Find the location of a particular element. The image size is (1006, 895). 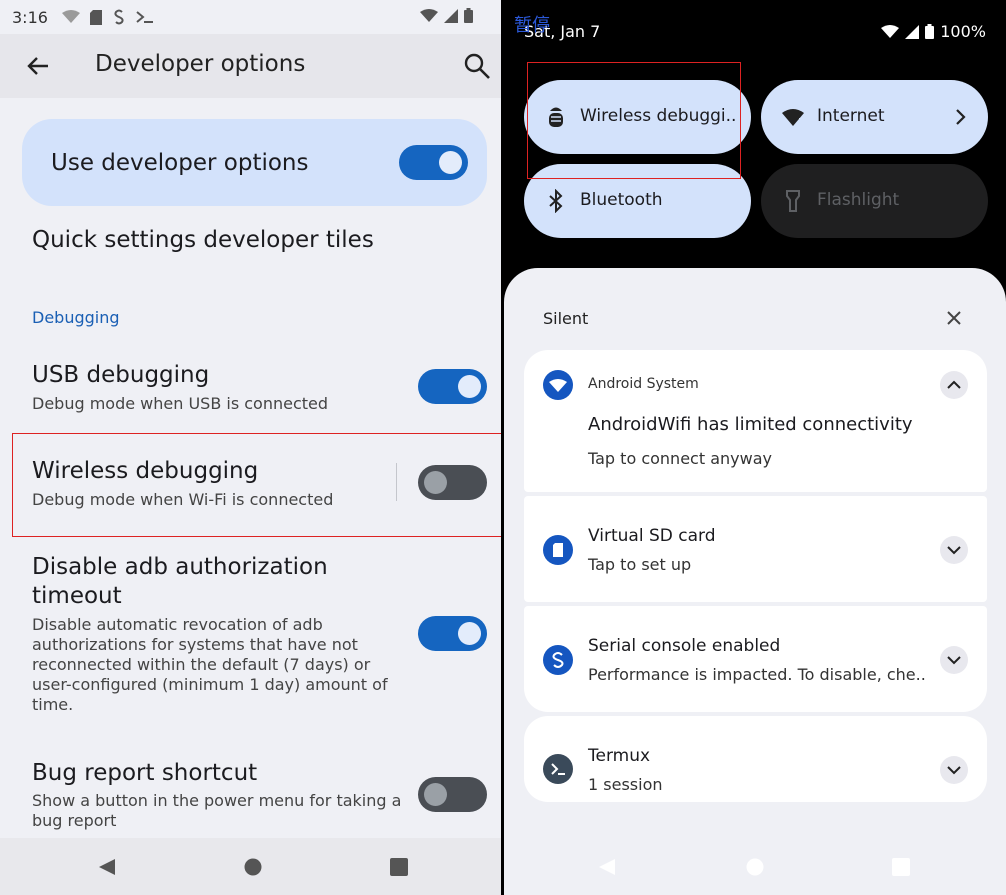

usb-debugging-toggle is located at coordinates (452, 386).